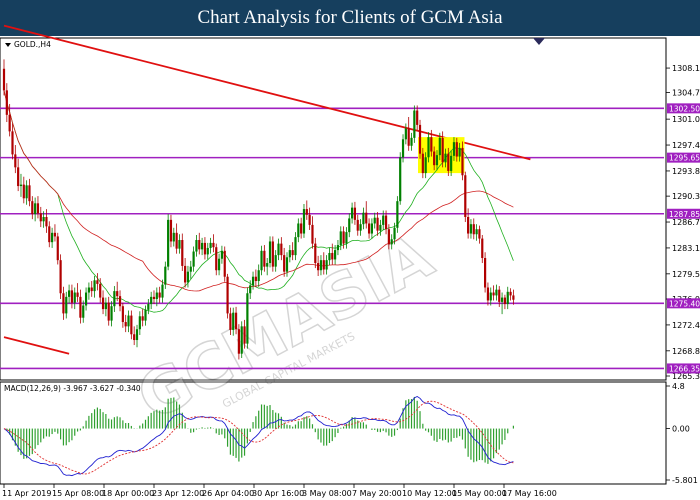 This screenshot has height=500, width=700. I want to click on macd-tick-label: -5.801, so click(685, 480).